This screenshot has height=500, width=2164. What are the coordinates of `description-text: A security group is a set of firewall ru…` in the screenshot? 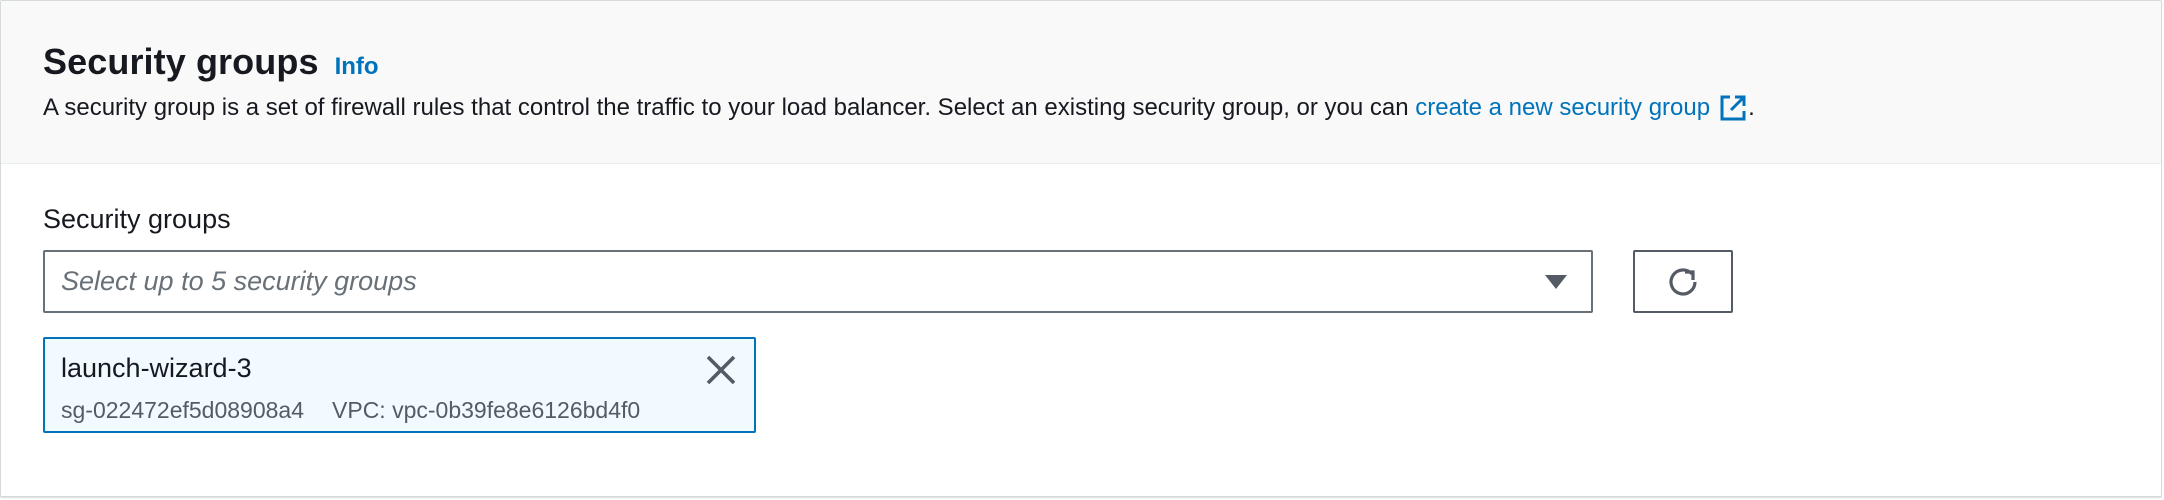 It's located at (729, 107).